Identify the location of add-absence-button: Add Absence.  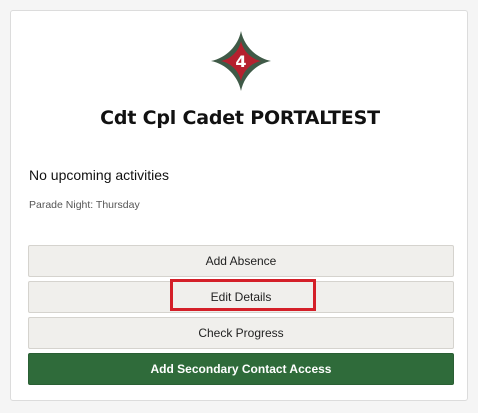
(241, 261).